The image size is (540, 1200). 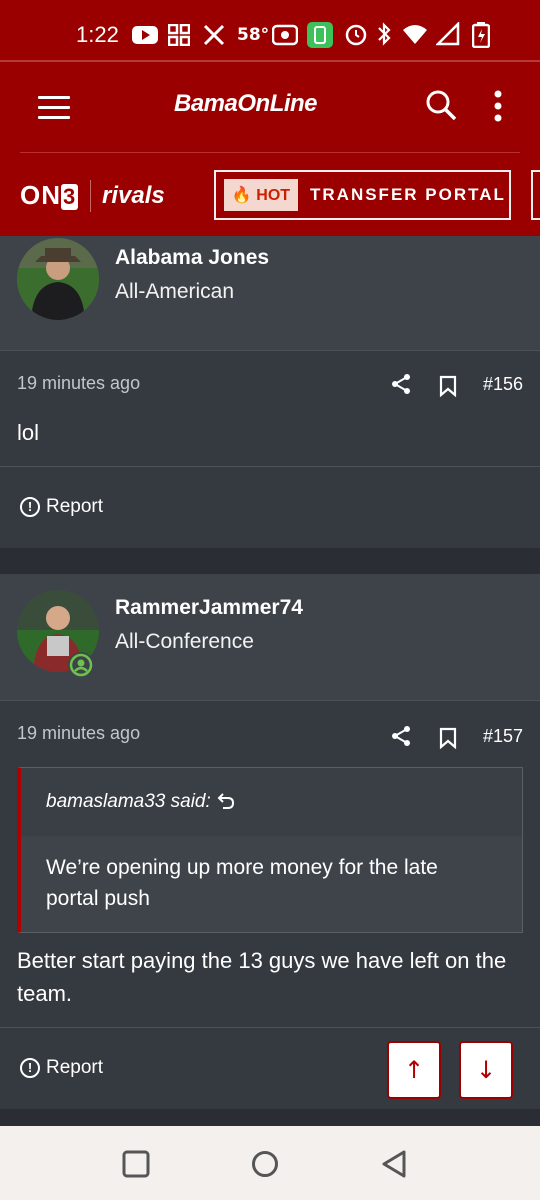 I want to click on post-number: #157, so click(x=503, y=736).